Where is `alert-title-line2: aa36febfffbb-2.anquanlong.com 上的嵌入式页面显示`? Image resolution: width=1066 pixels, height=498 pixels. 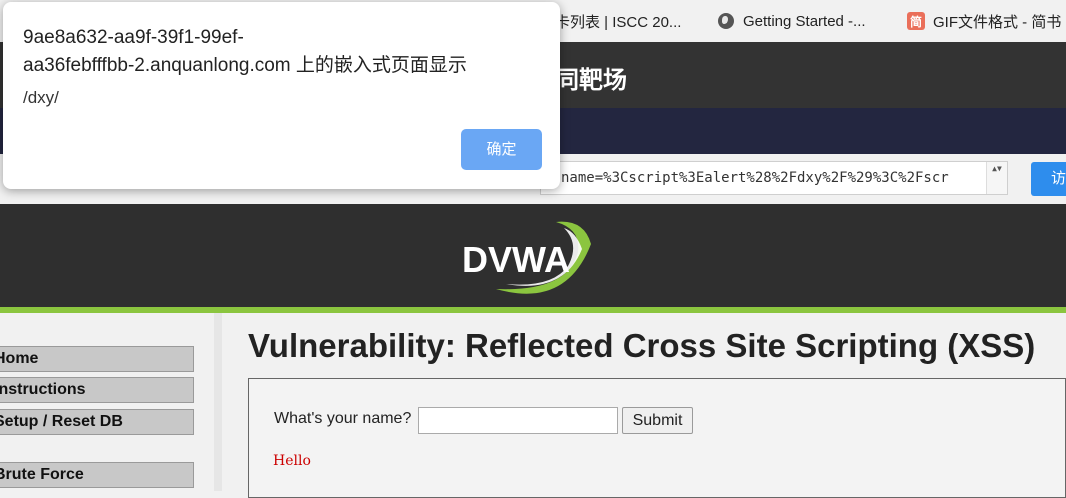 alert-title-line2: aa36febfffbb-2.anquanlong.com 上的嵌入式页面显示 is located at coordinates (245, 65).